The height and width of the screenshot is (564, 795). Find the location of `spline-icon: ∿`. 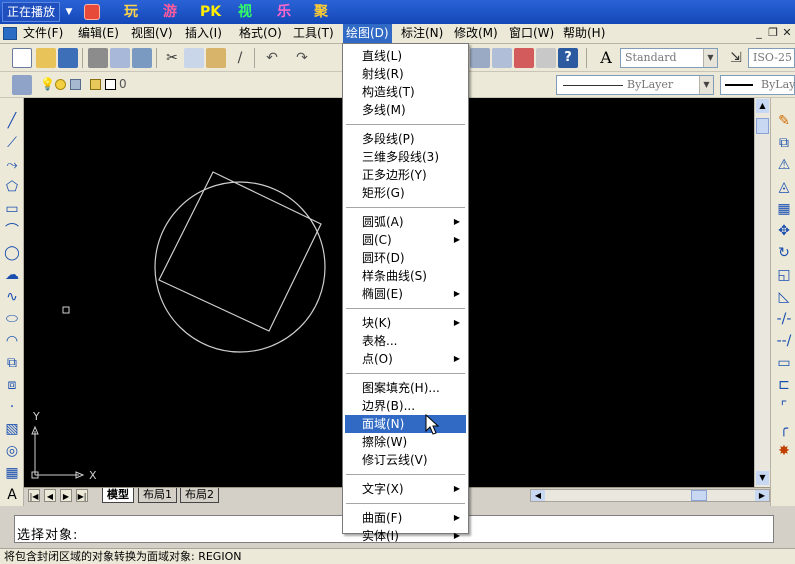

spline-icon: ∿ is located at coordinates (12, 297).